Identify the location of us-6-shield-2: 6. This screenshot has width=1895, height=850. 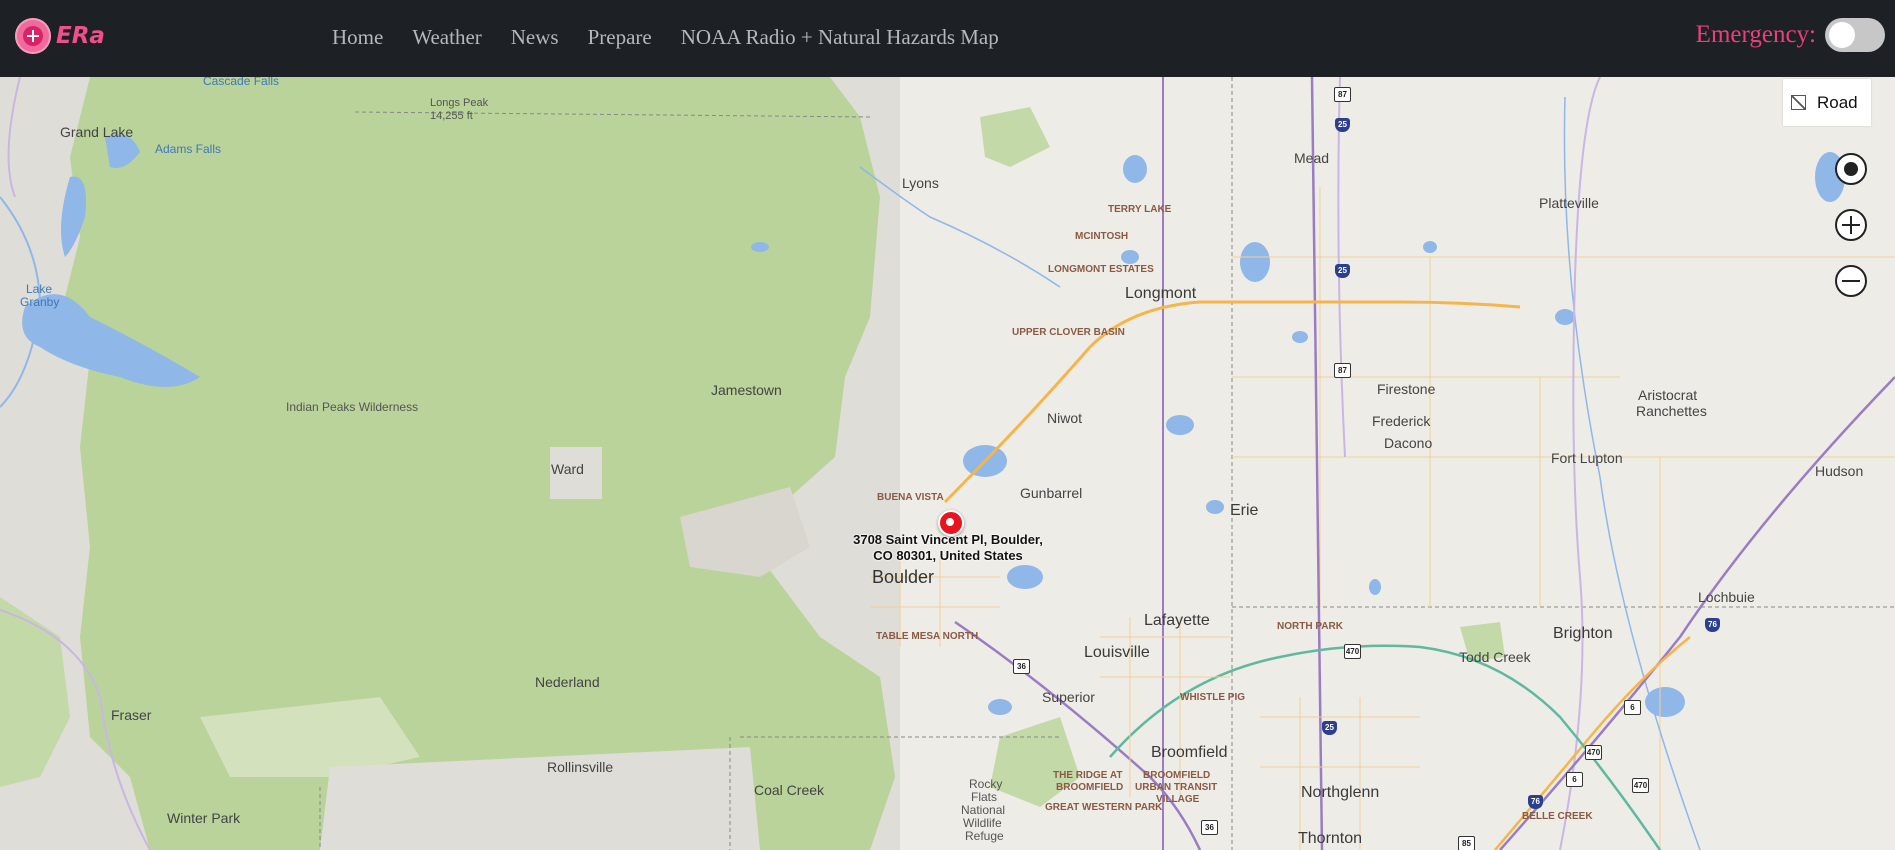
(1574, 779).